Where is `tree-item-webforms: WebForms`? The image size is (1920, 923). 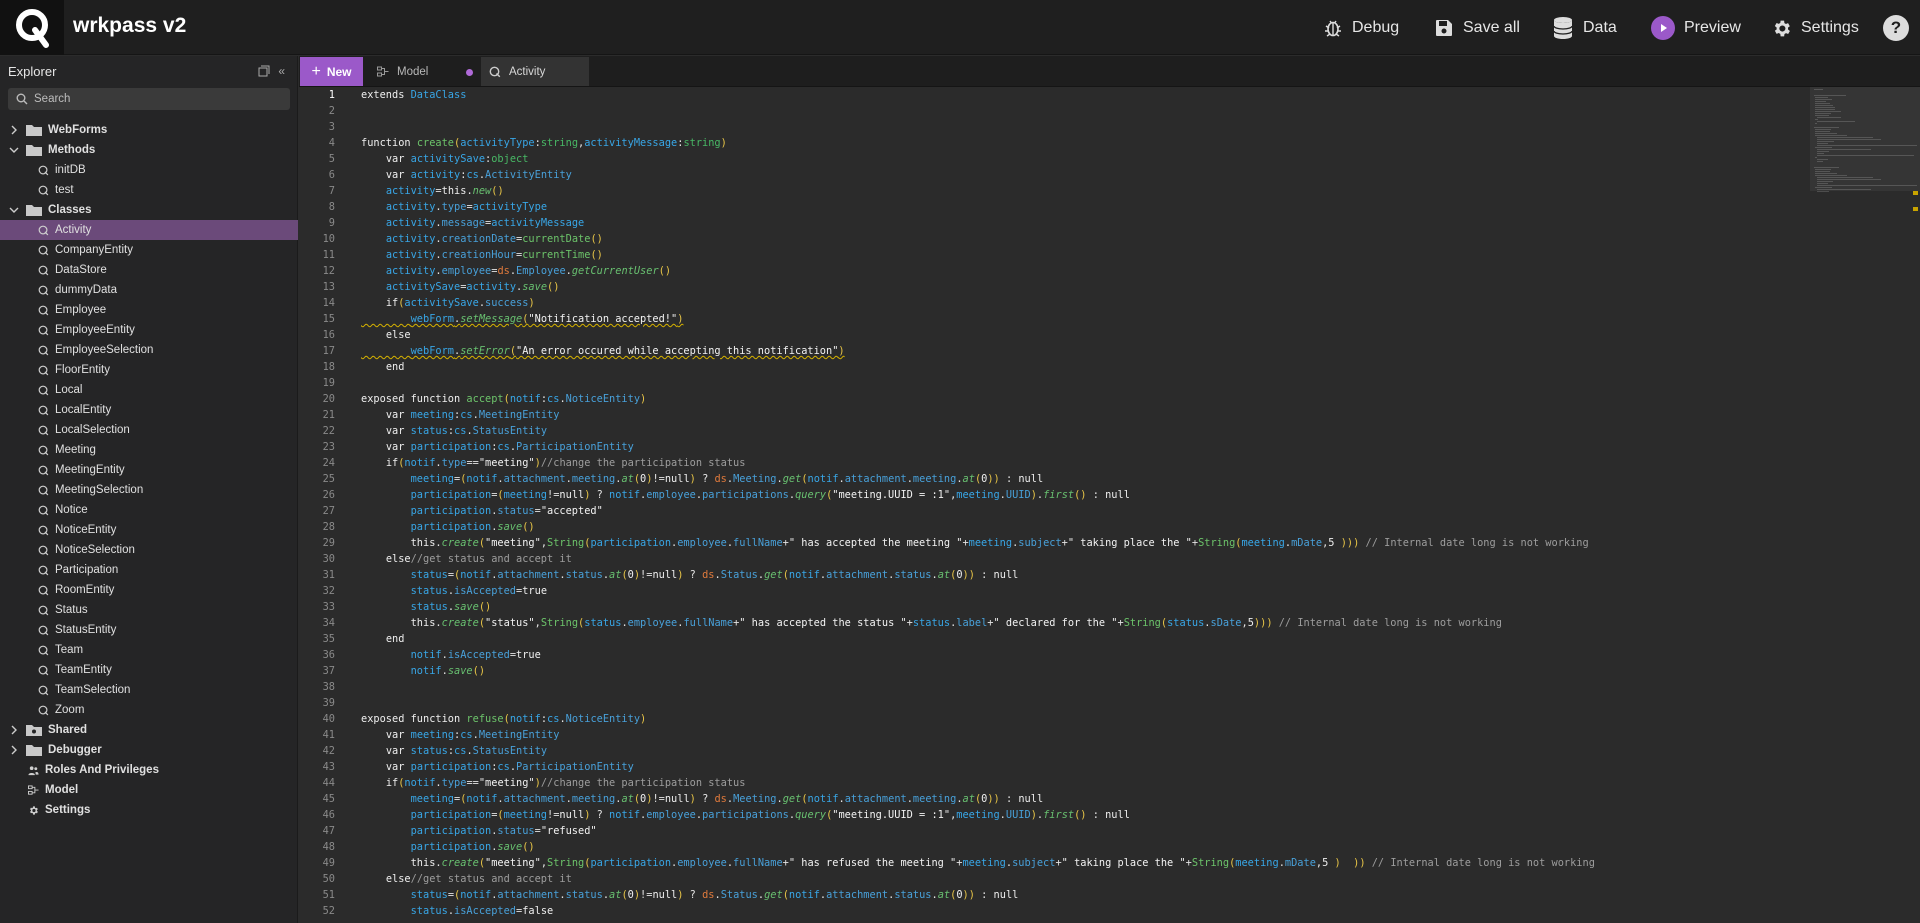
tree-item-webforms: WebForms is located at coordinates (149, 130).